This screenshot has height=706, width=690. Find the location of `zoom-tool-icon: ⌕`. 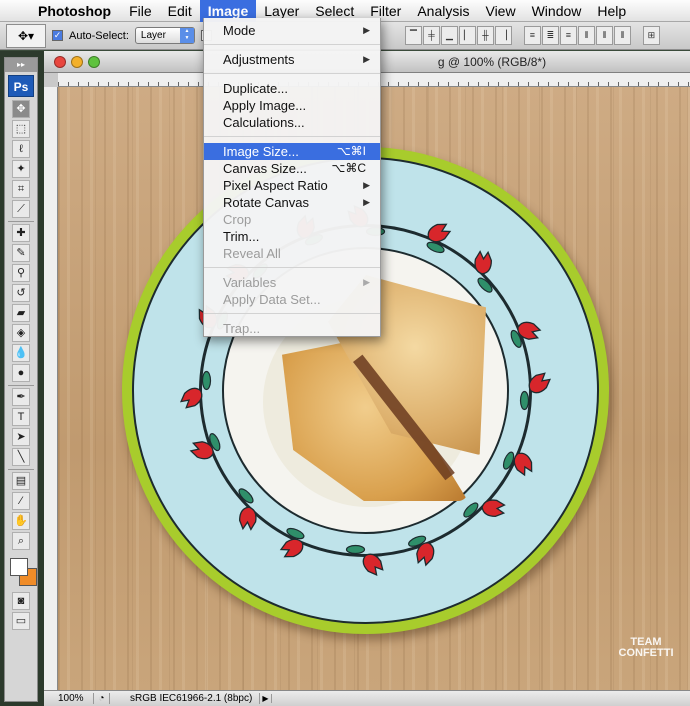

zoom-tool-icon: ⌕ is located at coordinates (21, 541).